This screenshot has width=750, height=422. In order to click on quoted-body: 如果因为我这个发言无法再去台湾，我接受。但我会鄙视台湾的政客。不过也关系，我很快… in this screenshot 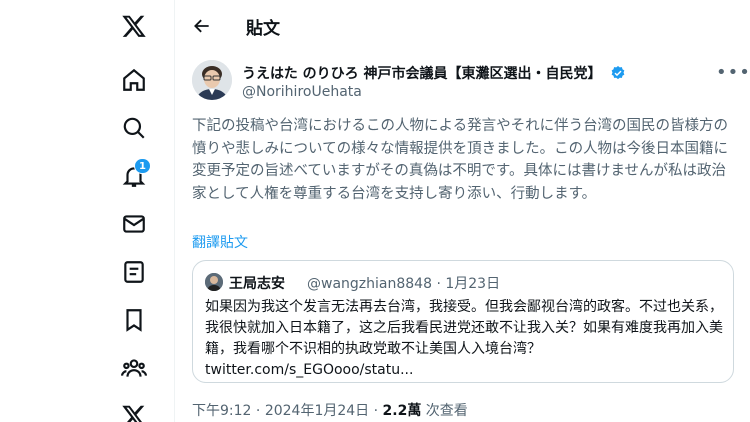, I will do `click(464, 328)`.